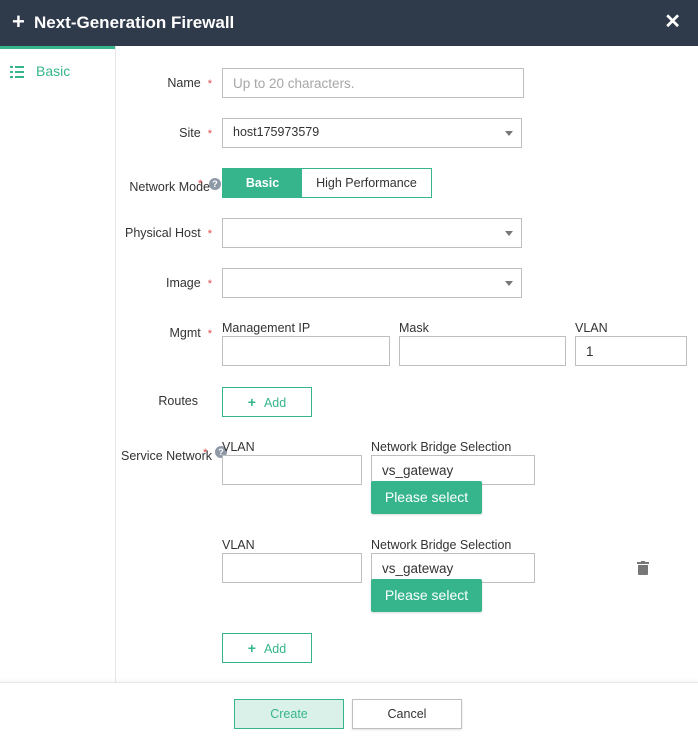  What do you see at coordinates (349, 712) in the screenshot?
I see `dialog-footer: Create Cancel` at bounding box center [349, 712].